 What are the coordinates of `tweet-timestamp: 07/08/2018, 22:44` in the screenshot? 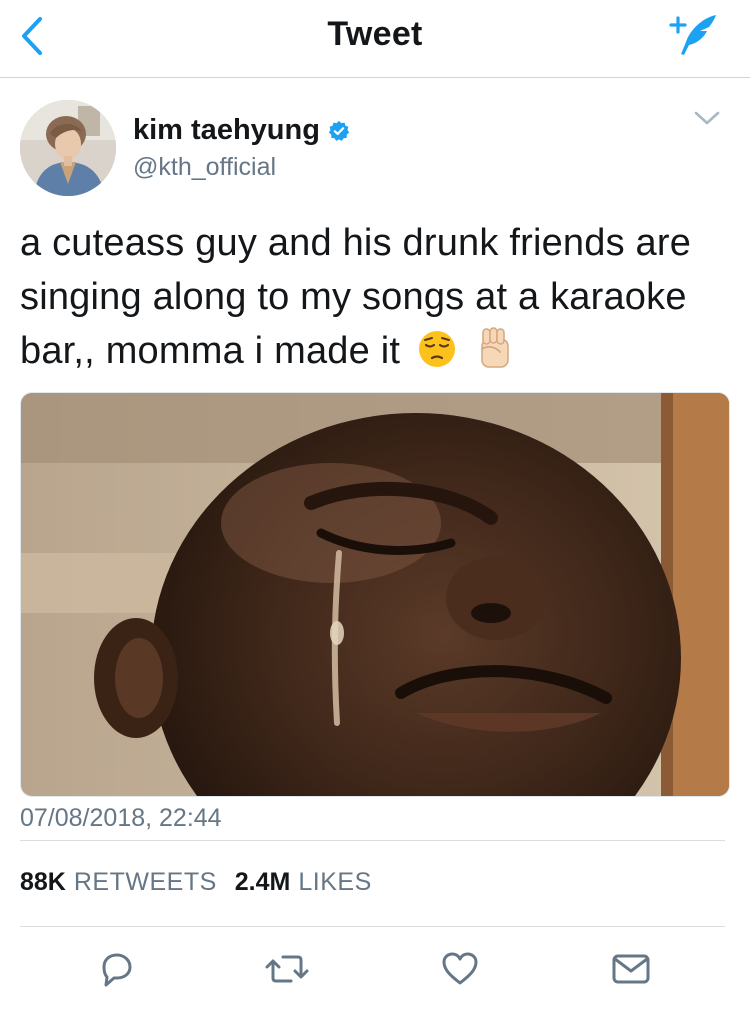 It's located at (121, 818).